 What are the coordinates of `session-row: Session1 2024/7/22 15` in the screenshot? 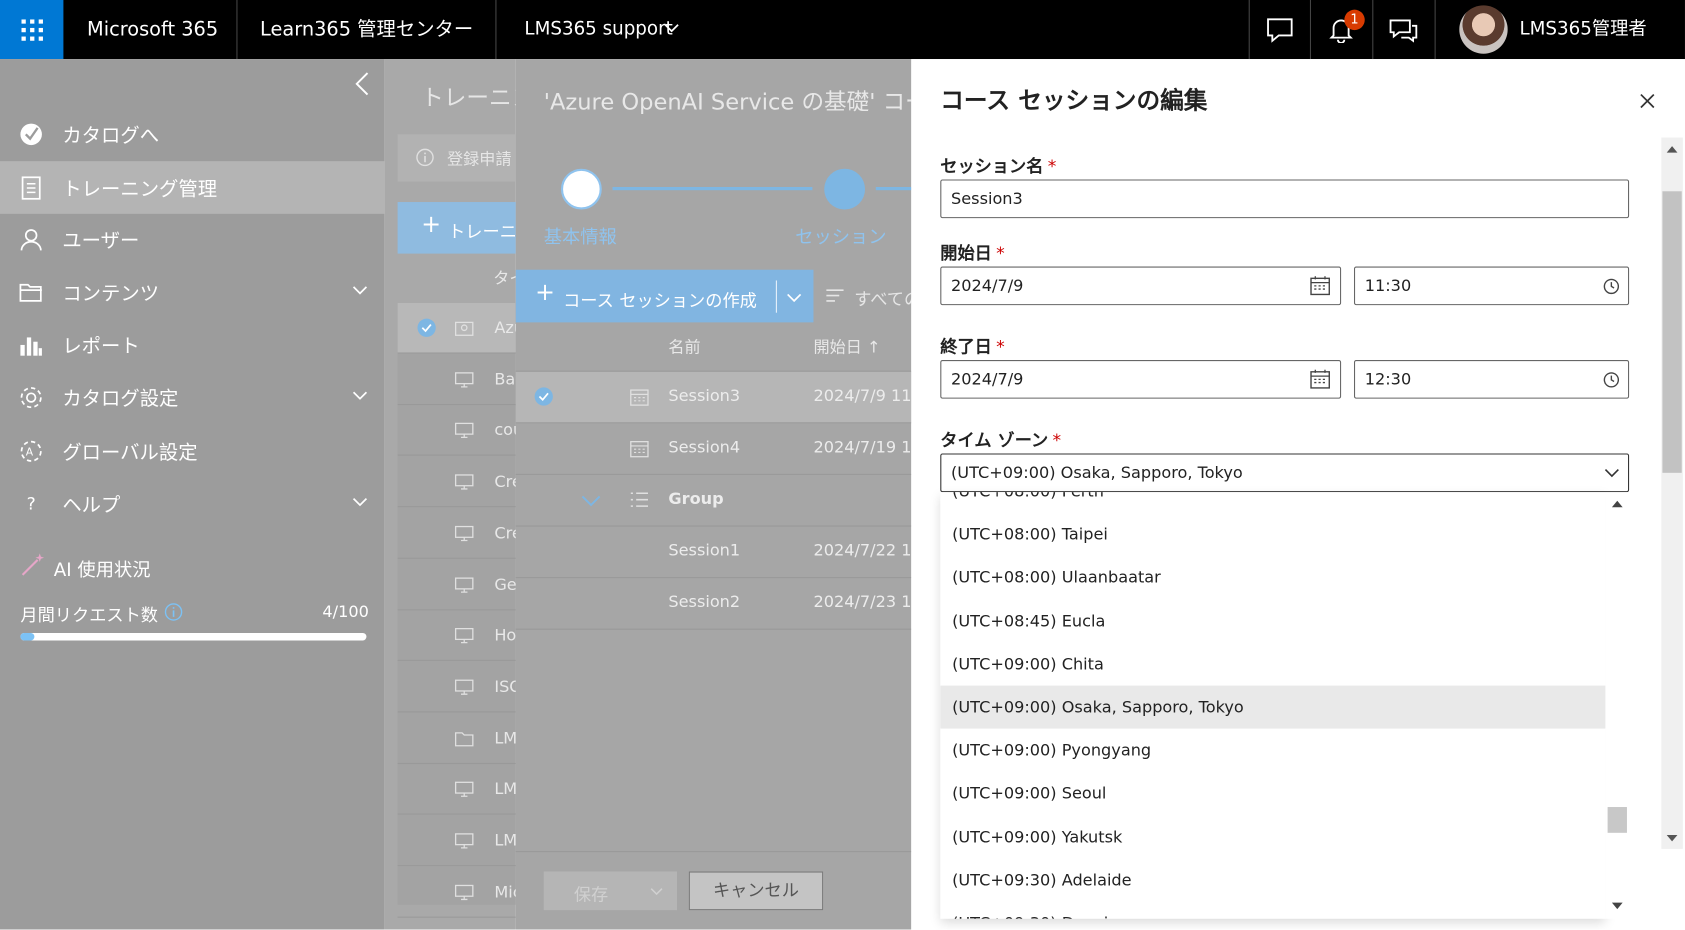 It's located at (718, 553).